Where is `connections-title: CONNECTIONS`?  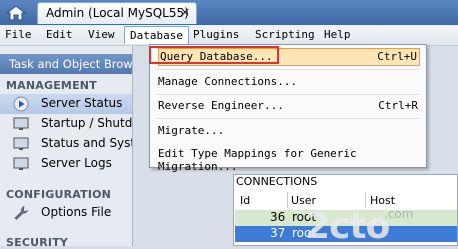 connections-title: CONNECTIONS is located at coordinates (277, 181).